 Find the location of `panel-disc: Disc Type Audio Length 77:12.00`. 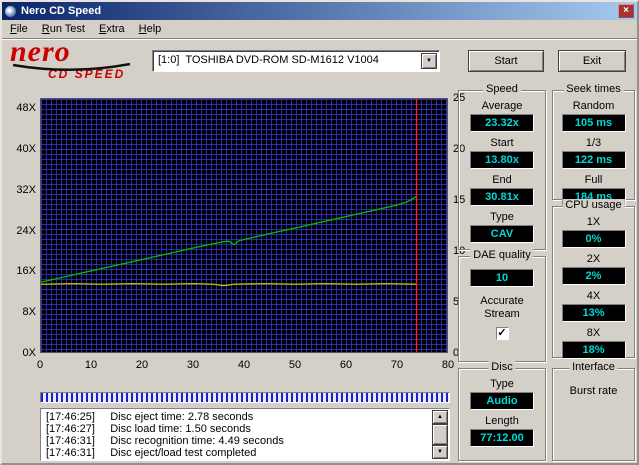

panel-disc: Disc Type Audio Length 77:12.00 is located at coordinates (502, 411).